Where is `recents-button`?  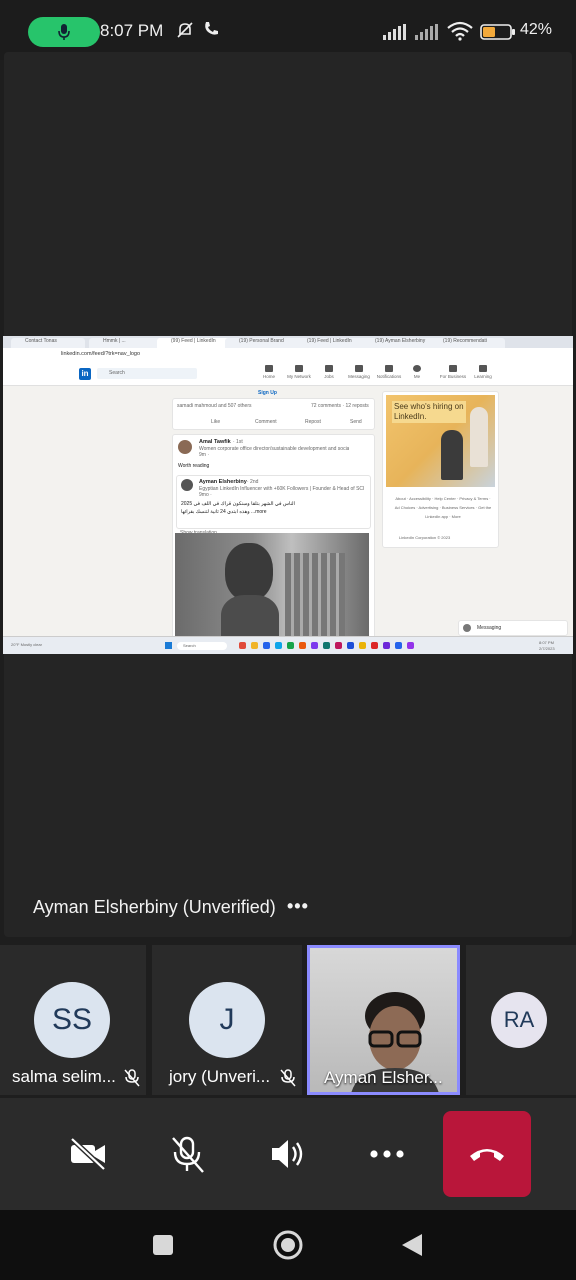 recents-button is located at coordinates (163, 1245).